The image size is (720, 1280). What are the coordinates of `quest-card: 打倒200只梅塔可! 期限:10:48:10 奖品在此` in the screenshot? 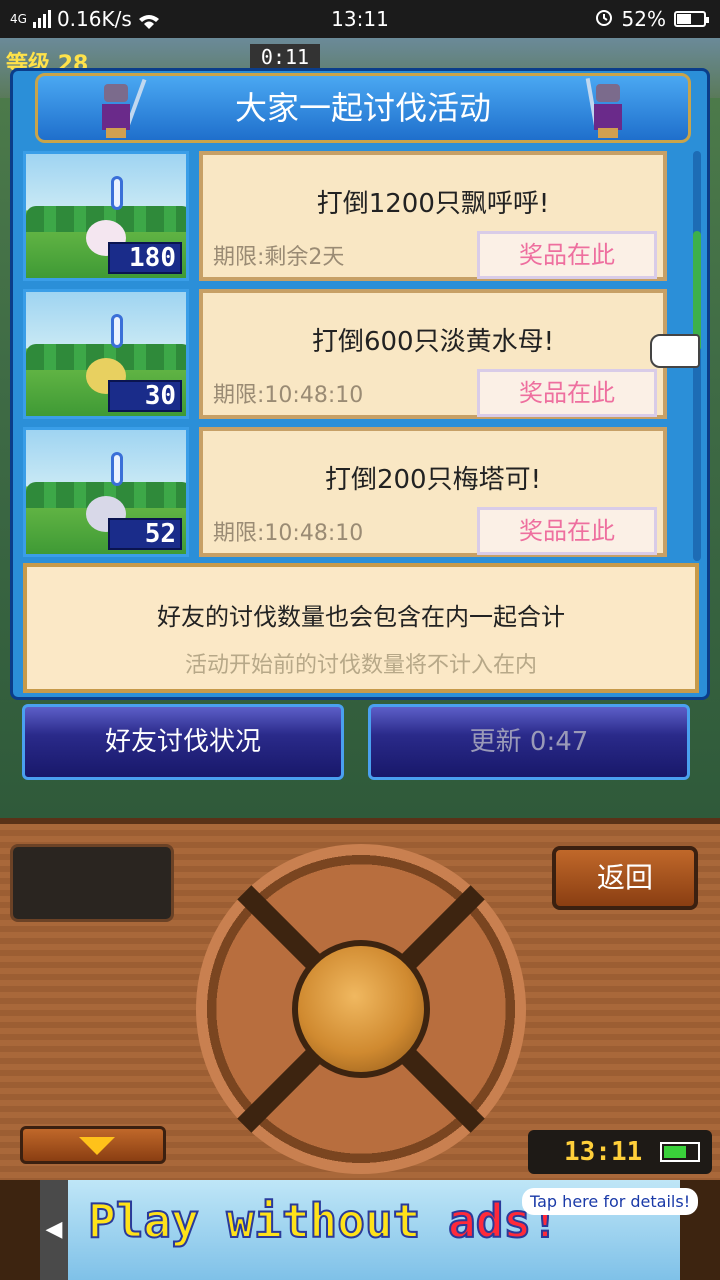 It's located at (433, 492).